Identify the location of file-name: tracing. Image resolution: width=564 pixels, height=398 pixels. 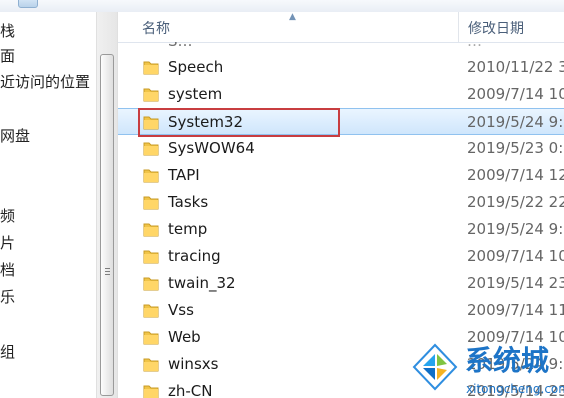
(194, 256).